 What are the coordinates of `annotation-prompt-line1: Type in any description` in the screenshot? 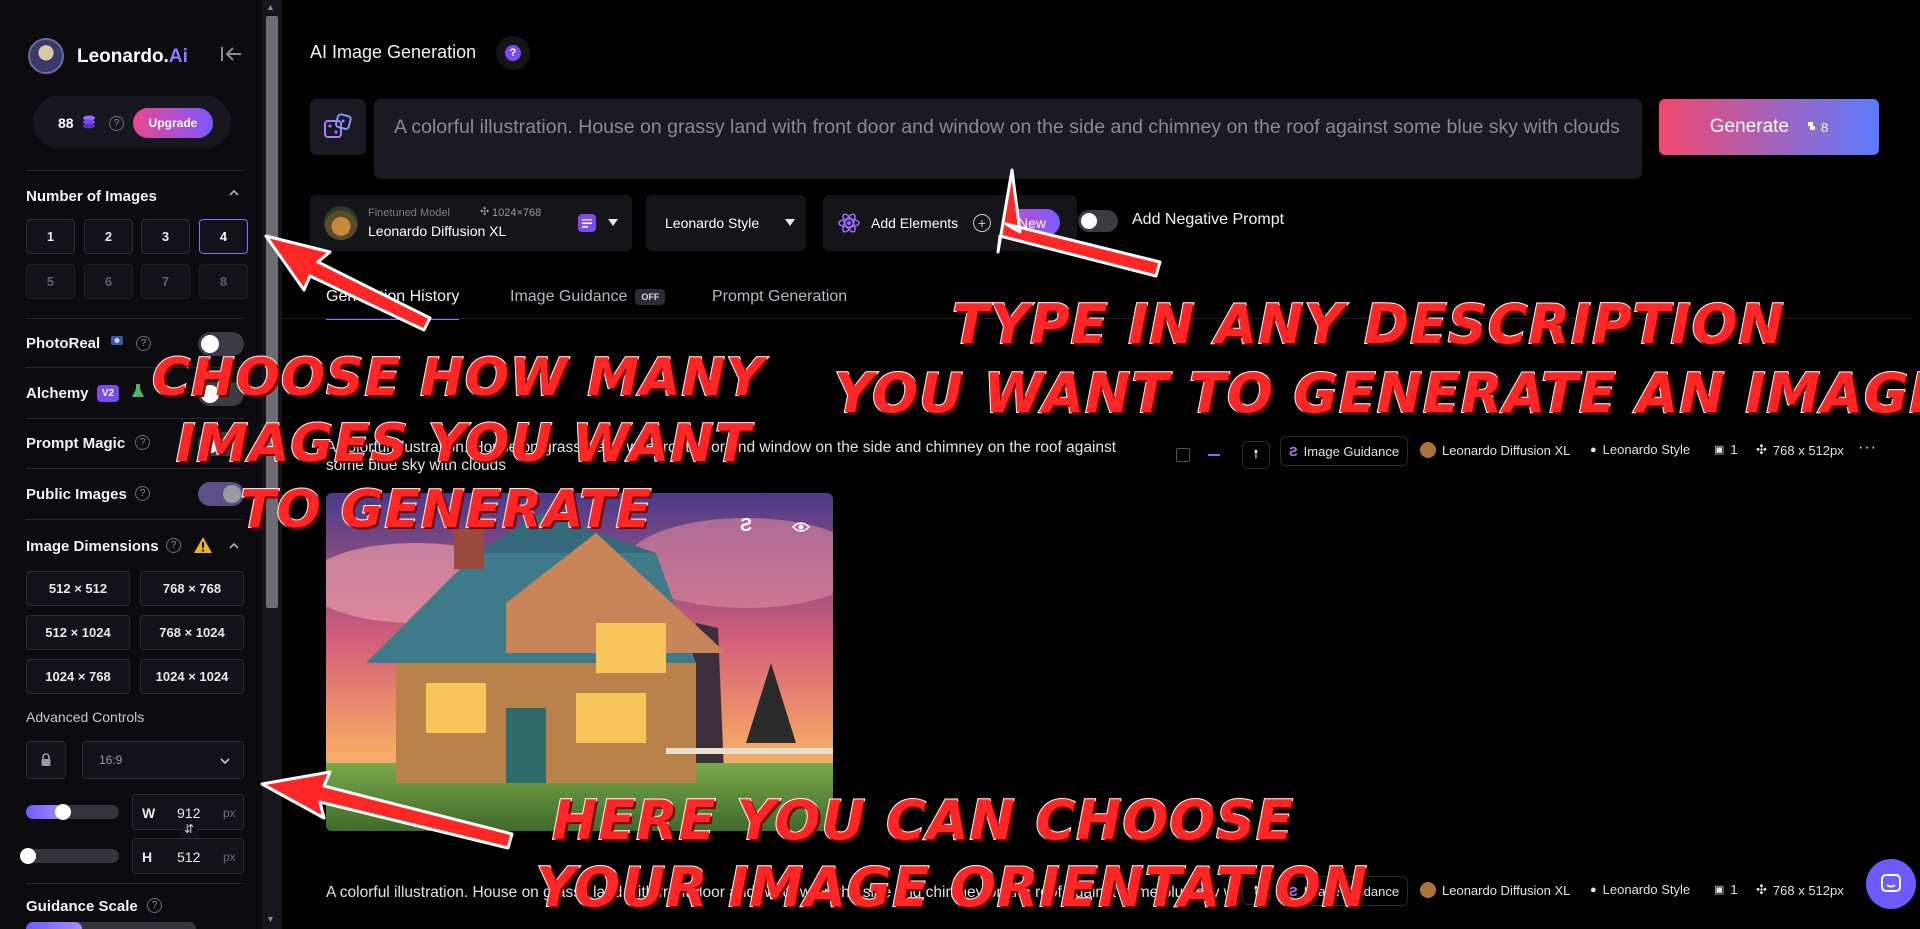 It's located at (1368, 324).